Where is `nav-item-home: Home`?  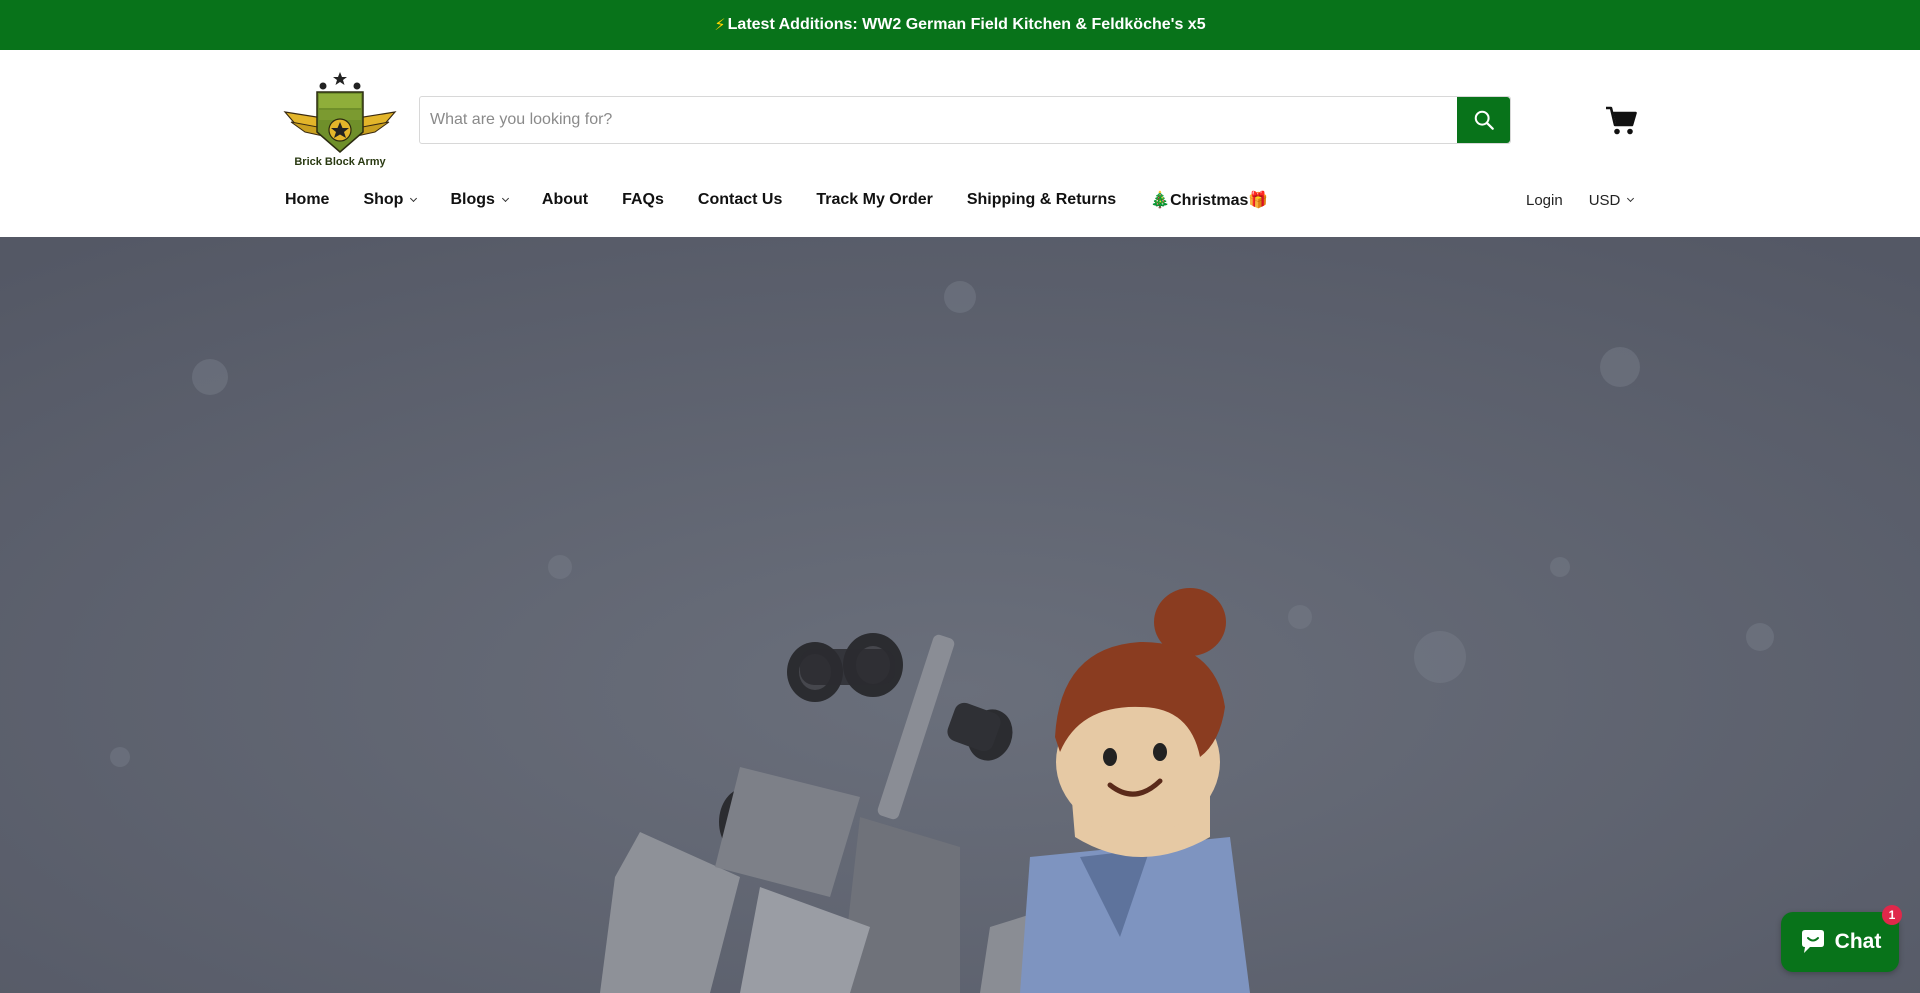
nav-item-home: Home is located at coordinates (307, 200).